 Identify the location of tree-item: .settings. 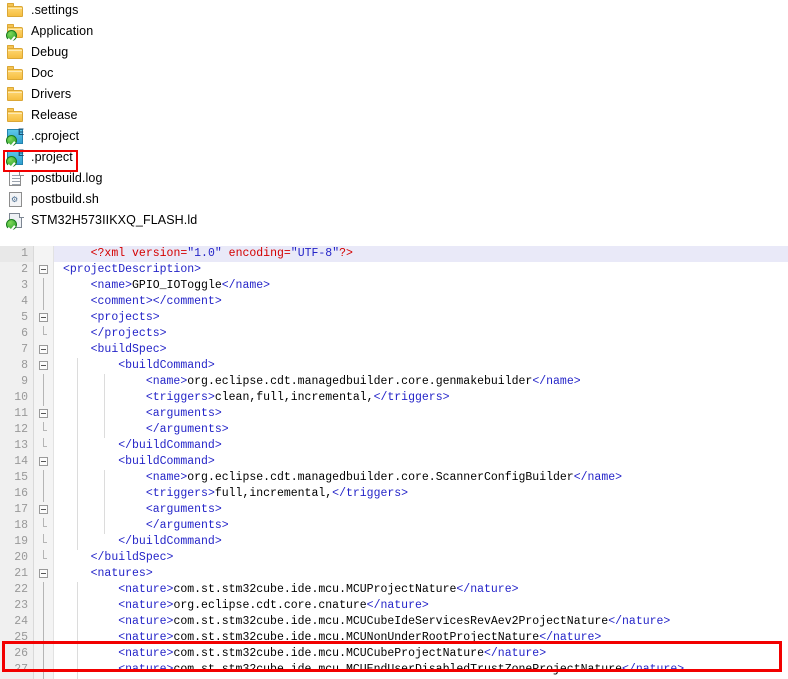
(394, 10).